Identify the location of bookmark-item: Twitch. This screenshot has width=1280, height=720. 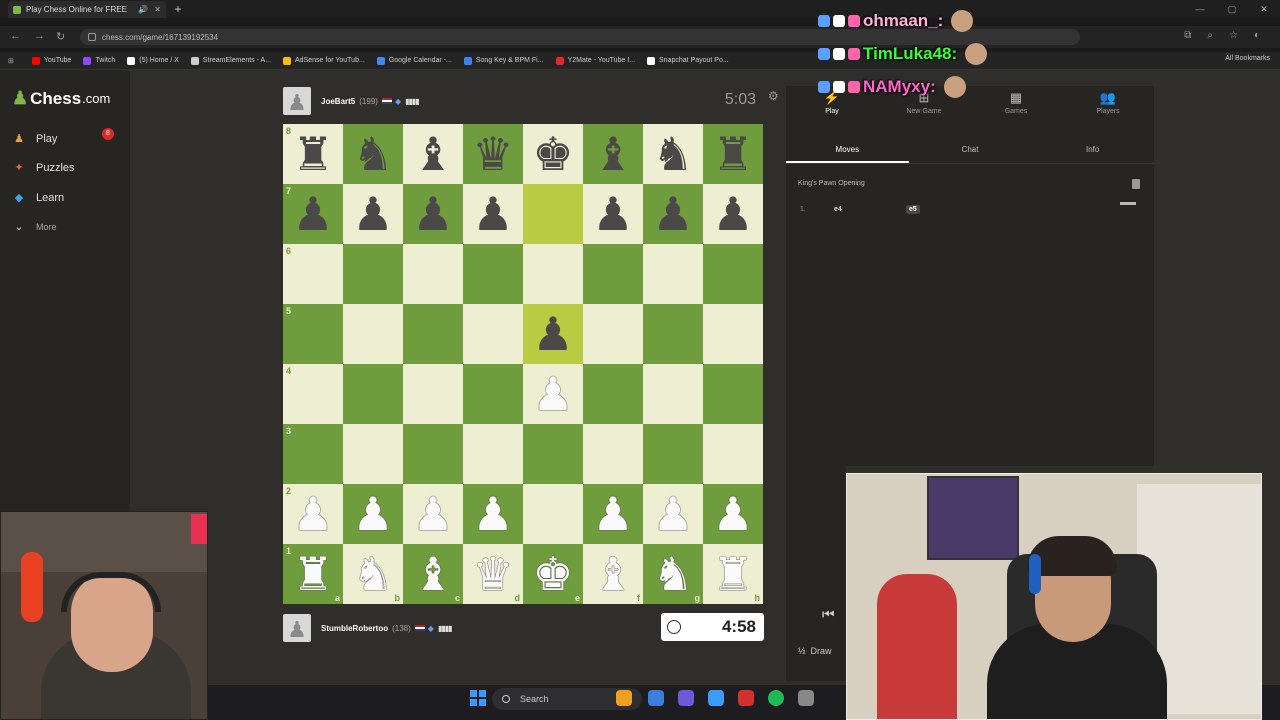
(99, 60).